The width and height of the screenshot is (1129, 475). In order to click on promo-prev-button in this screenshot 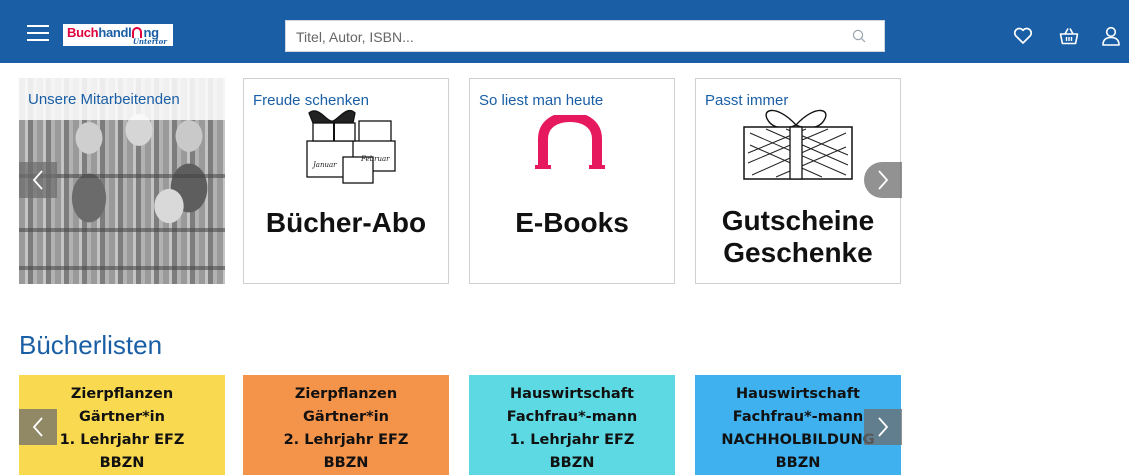, I will do `click(38, 180)`.